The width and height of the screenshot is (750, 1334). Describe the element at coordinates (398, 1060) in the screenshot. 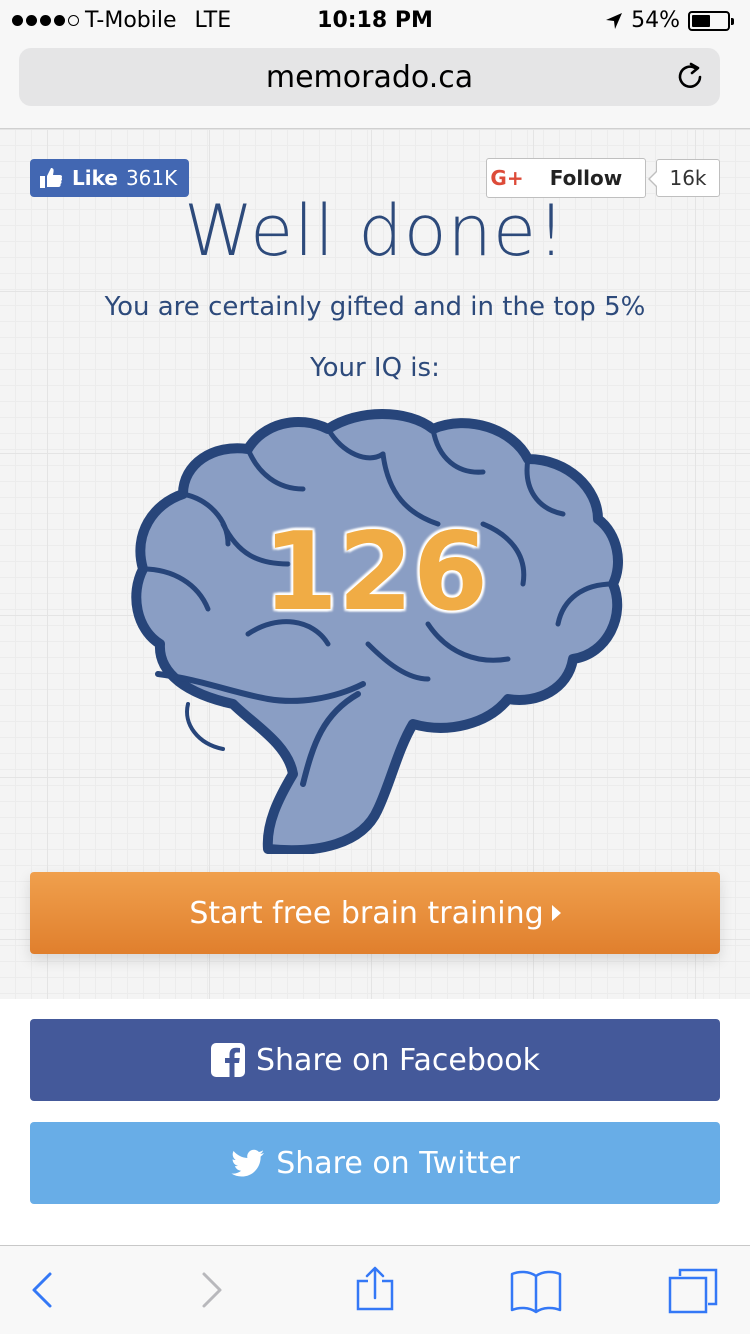

I see `share-facebook-label: Share on Facebook` at that location.